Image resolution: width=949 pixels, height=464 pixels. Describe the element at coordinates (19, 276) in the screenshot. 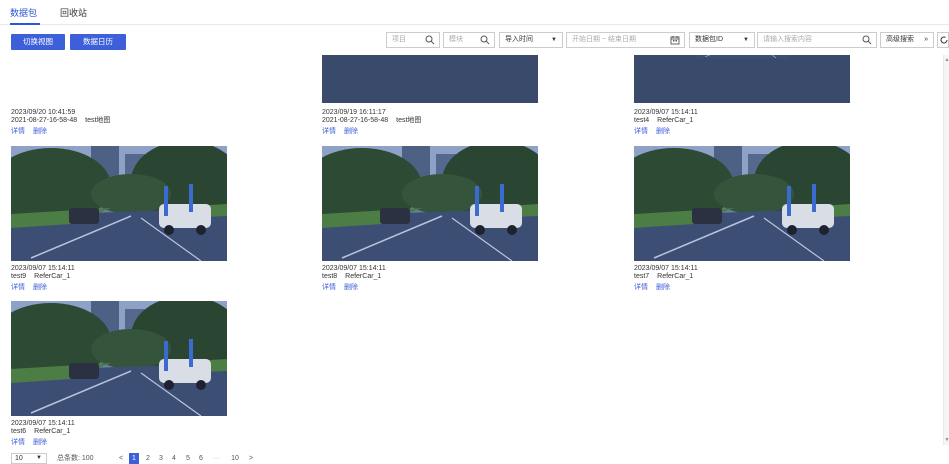

I see `card-name: test9` at that location.